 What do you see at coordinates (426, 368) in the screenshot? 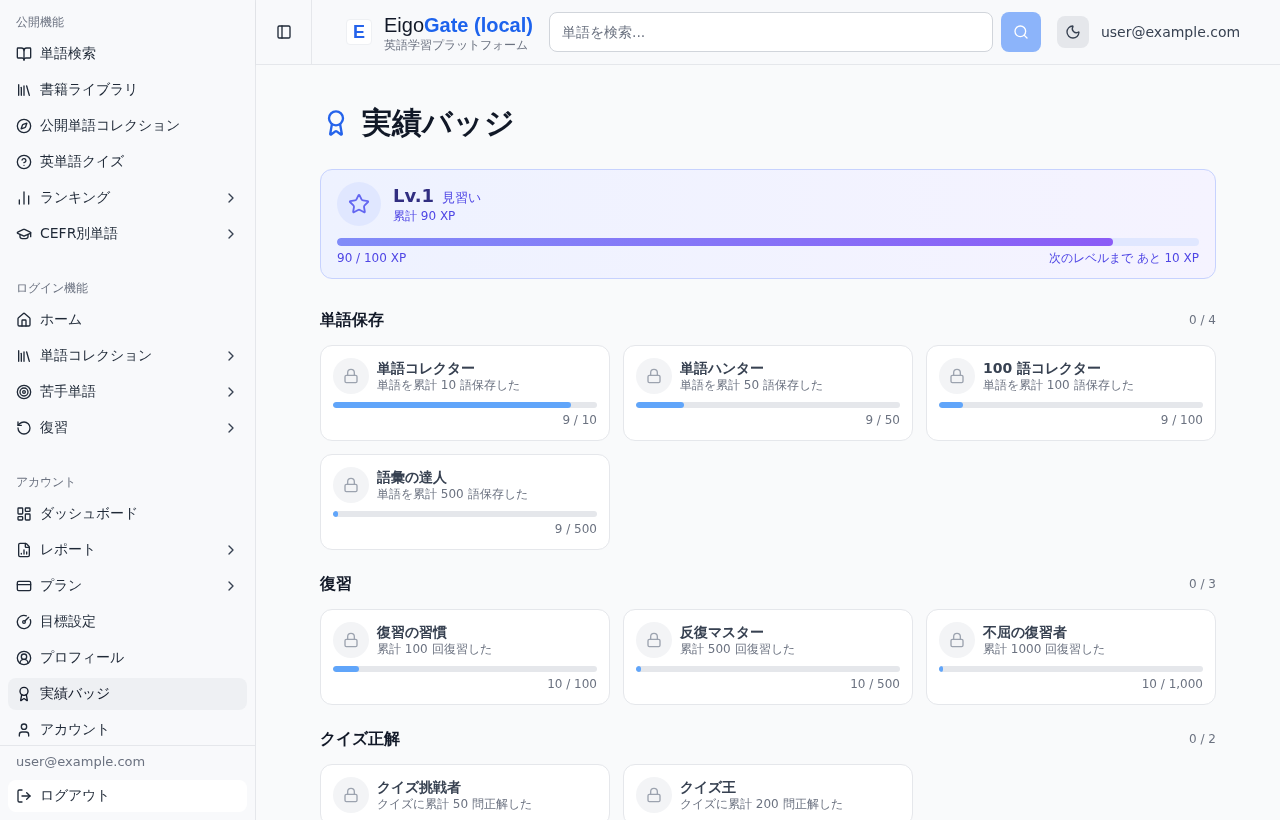
I see `badge-title: 単語コレクター` at bounding box center [426, 368].